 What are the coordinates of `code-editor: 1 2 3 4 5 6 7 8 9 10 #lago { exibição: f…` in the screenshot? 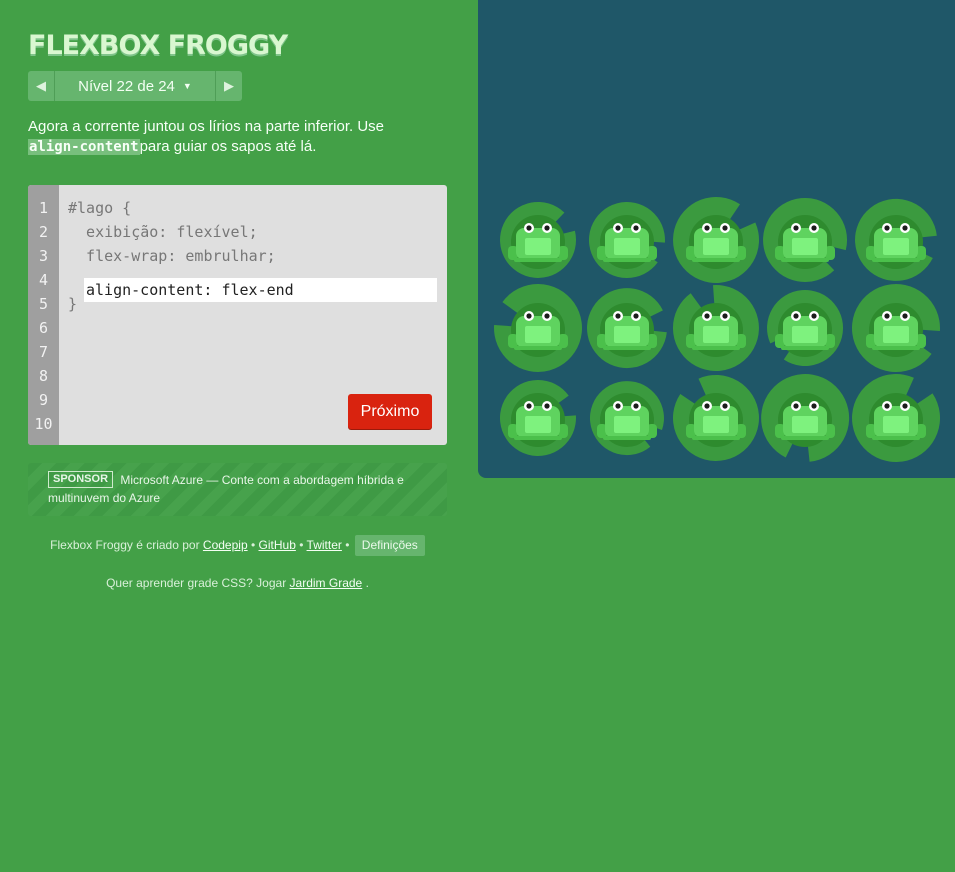 It's located at (237, 315).